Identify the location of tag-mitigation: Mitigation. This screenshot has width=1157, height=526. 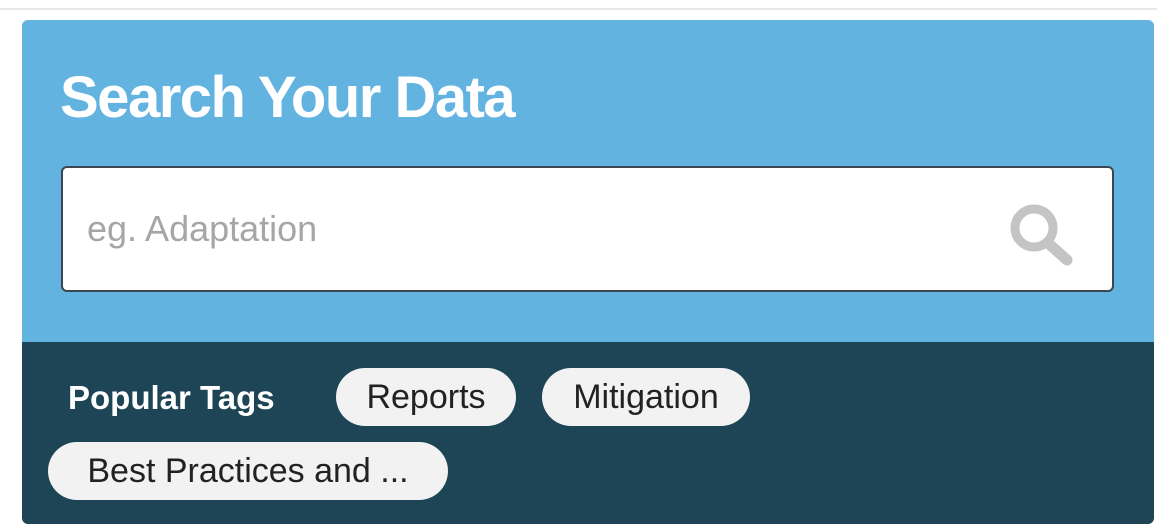
(646, 397).